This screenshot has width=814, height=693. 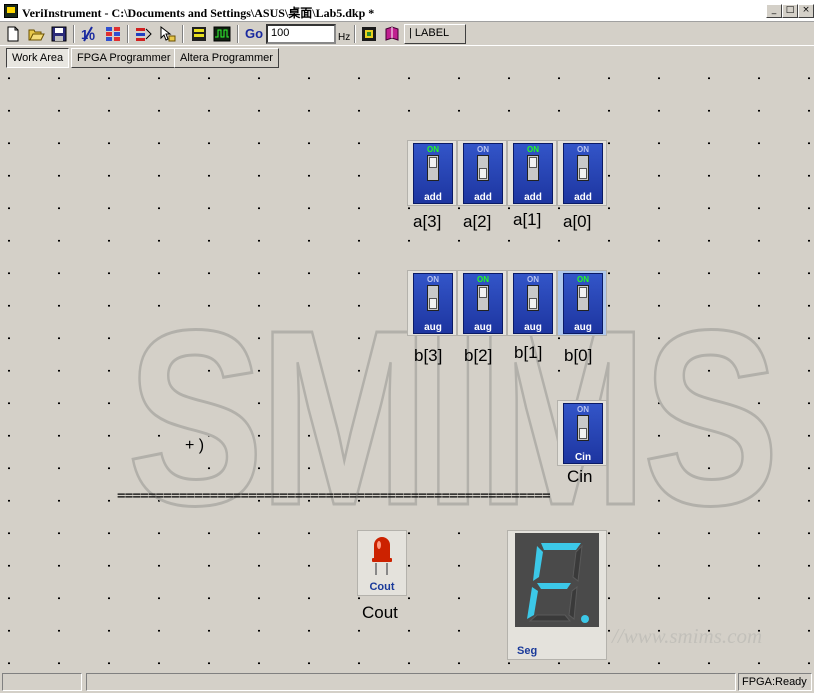 I want to click on label-tool-button: | LABEL, so click(x=435, y=34).